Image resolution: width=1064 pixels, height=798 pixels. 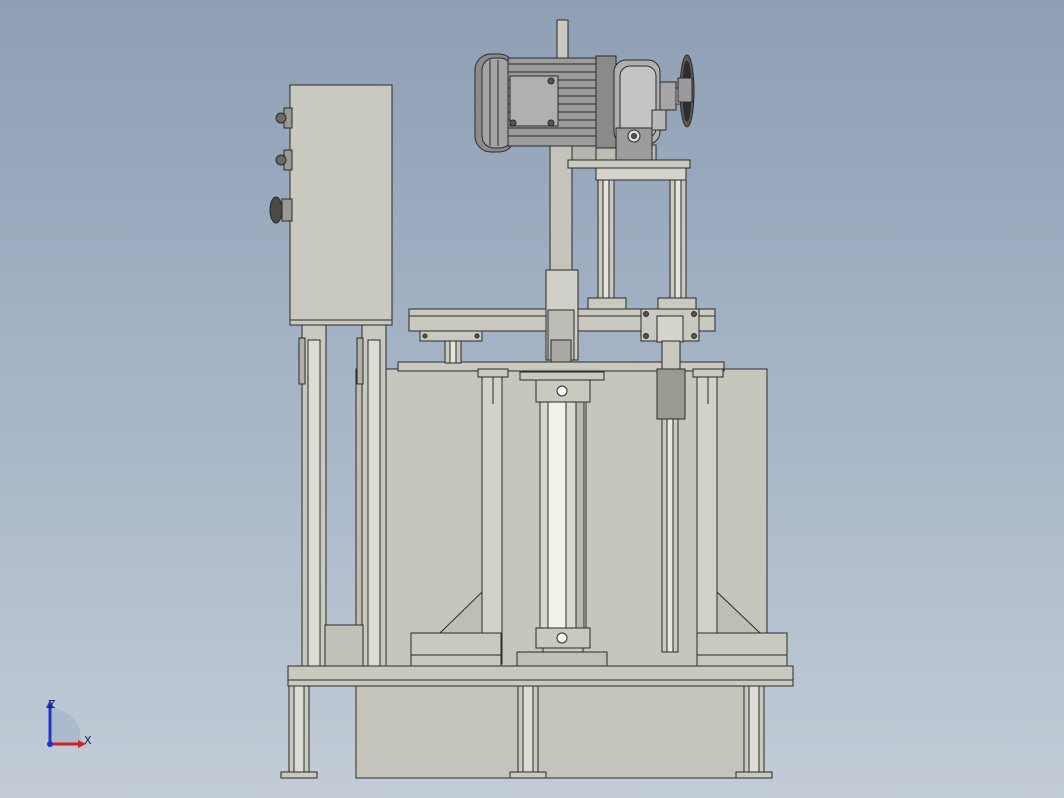 I want to click on x-axis-label: X, so click(x=88, y=740).